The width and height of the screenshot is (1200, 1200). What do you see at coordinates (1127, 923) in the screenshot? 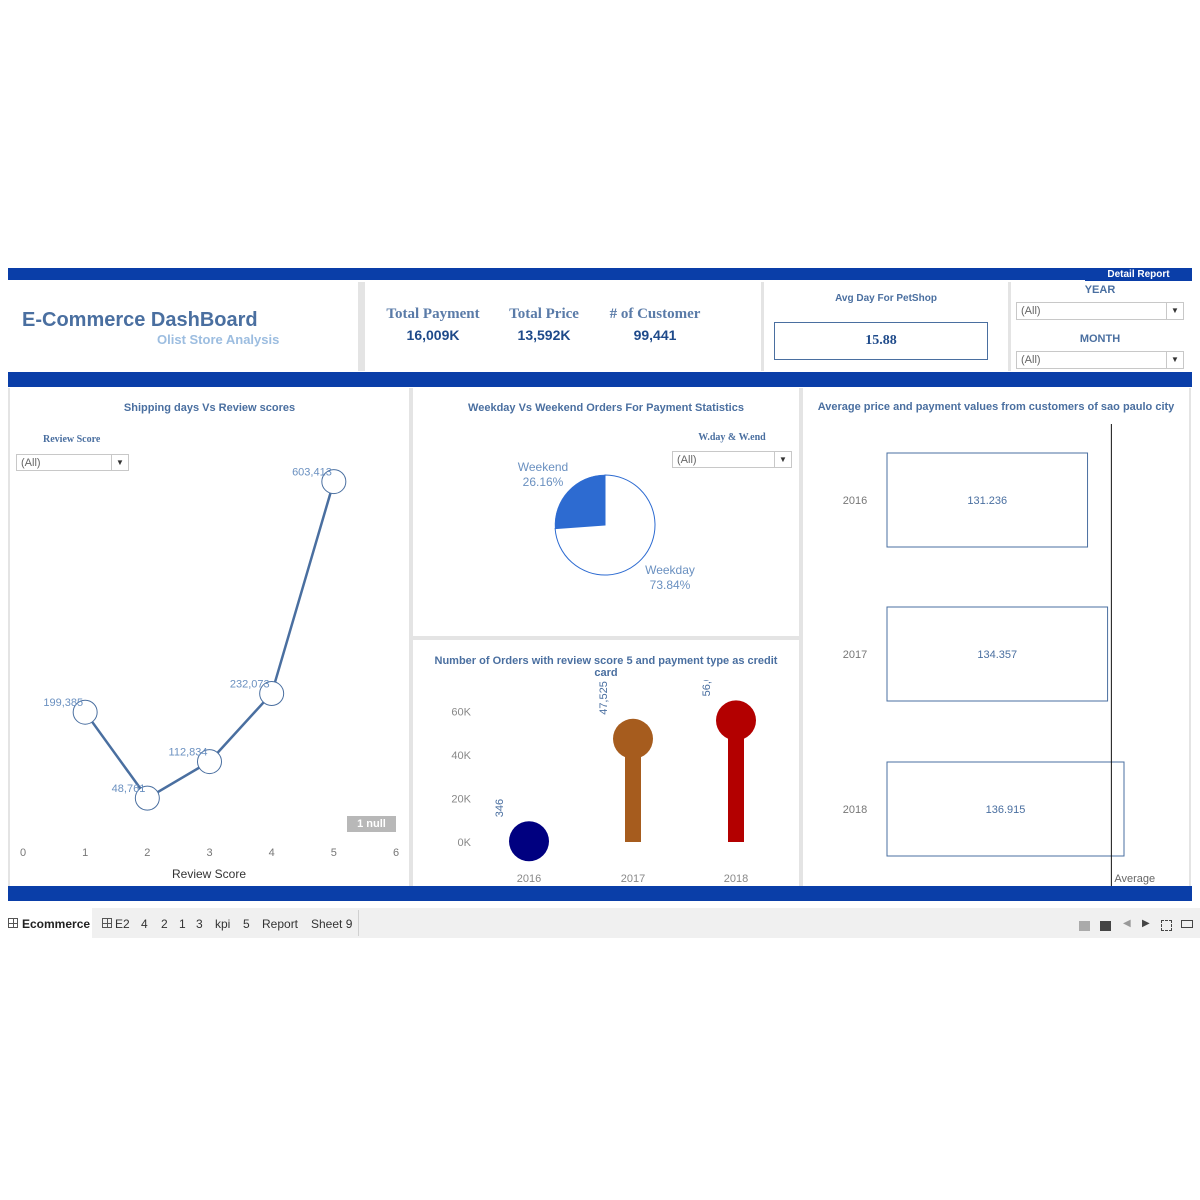
I see `prev-sheet-icon: ◀` at bounding box center [1127, 923].